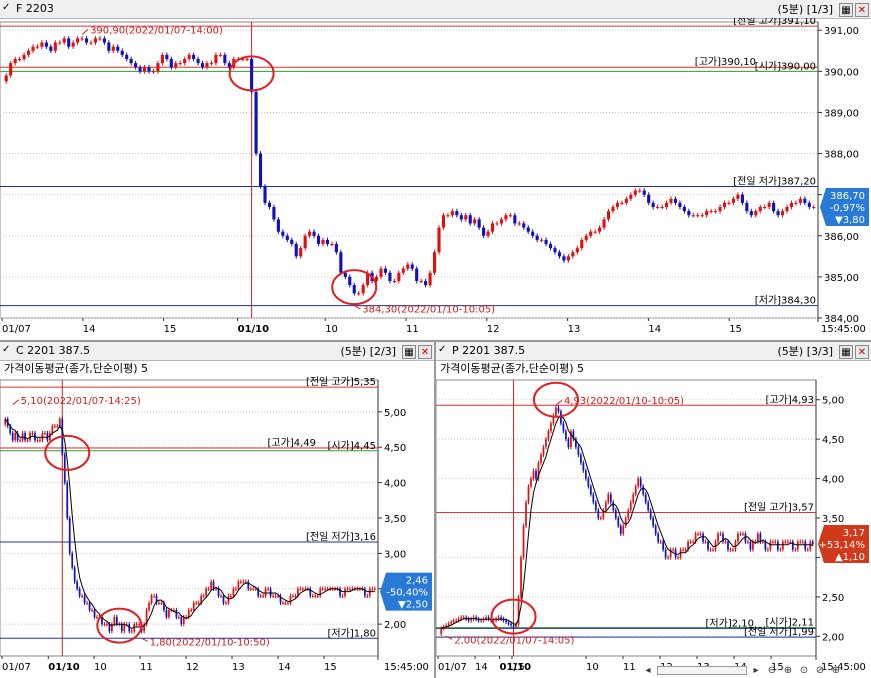  I want to click on zoom-reset-icon: ⊙, so click(804, 670).